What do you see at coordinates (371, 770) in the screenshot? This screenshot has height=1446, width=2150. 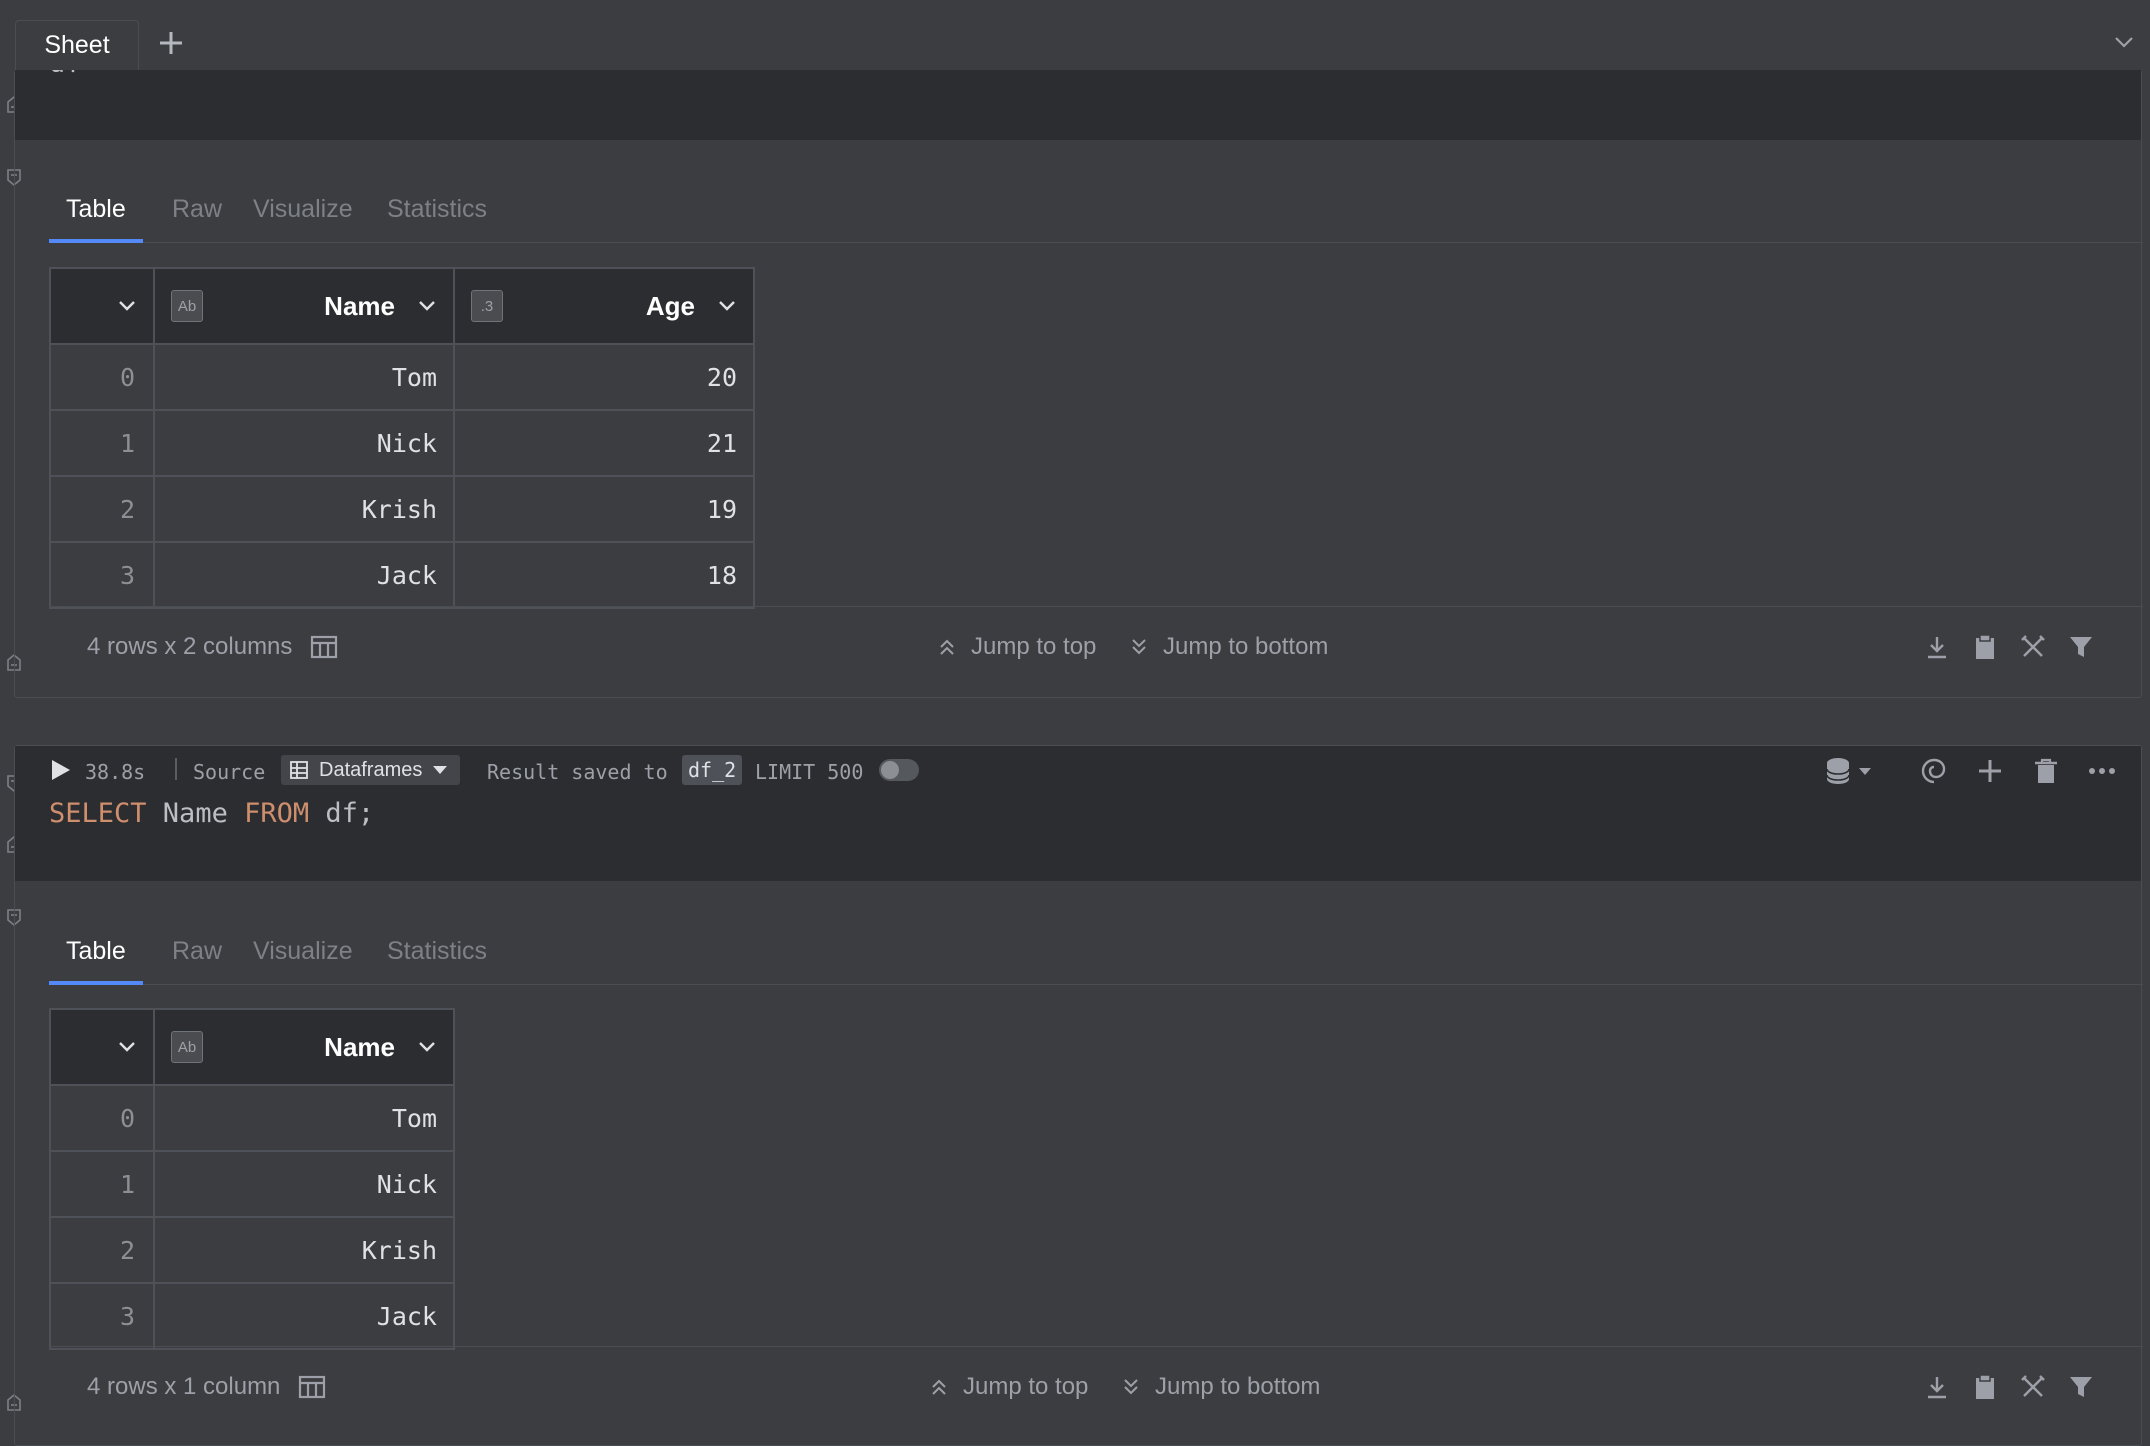 I see `source-select: Dataframes` at bounding box center [371, 770].